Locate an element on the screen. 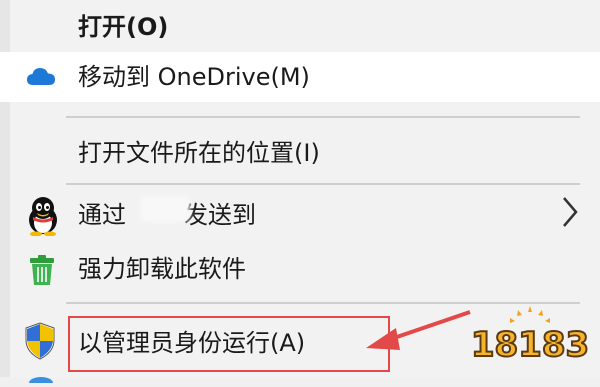 This screenshot has height=387, width=600. trash-icon is located at coordinates (42, 272).